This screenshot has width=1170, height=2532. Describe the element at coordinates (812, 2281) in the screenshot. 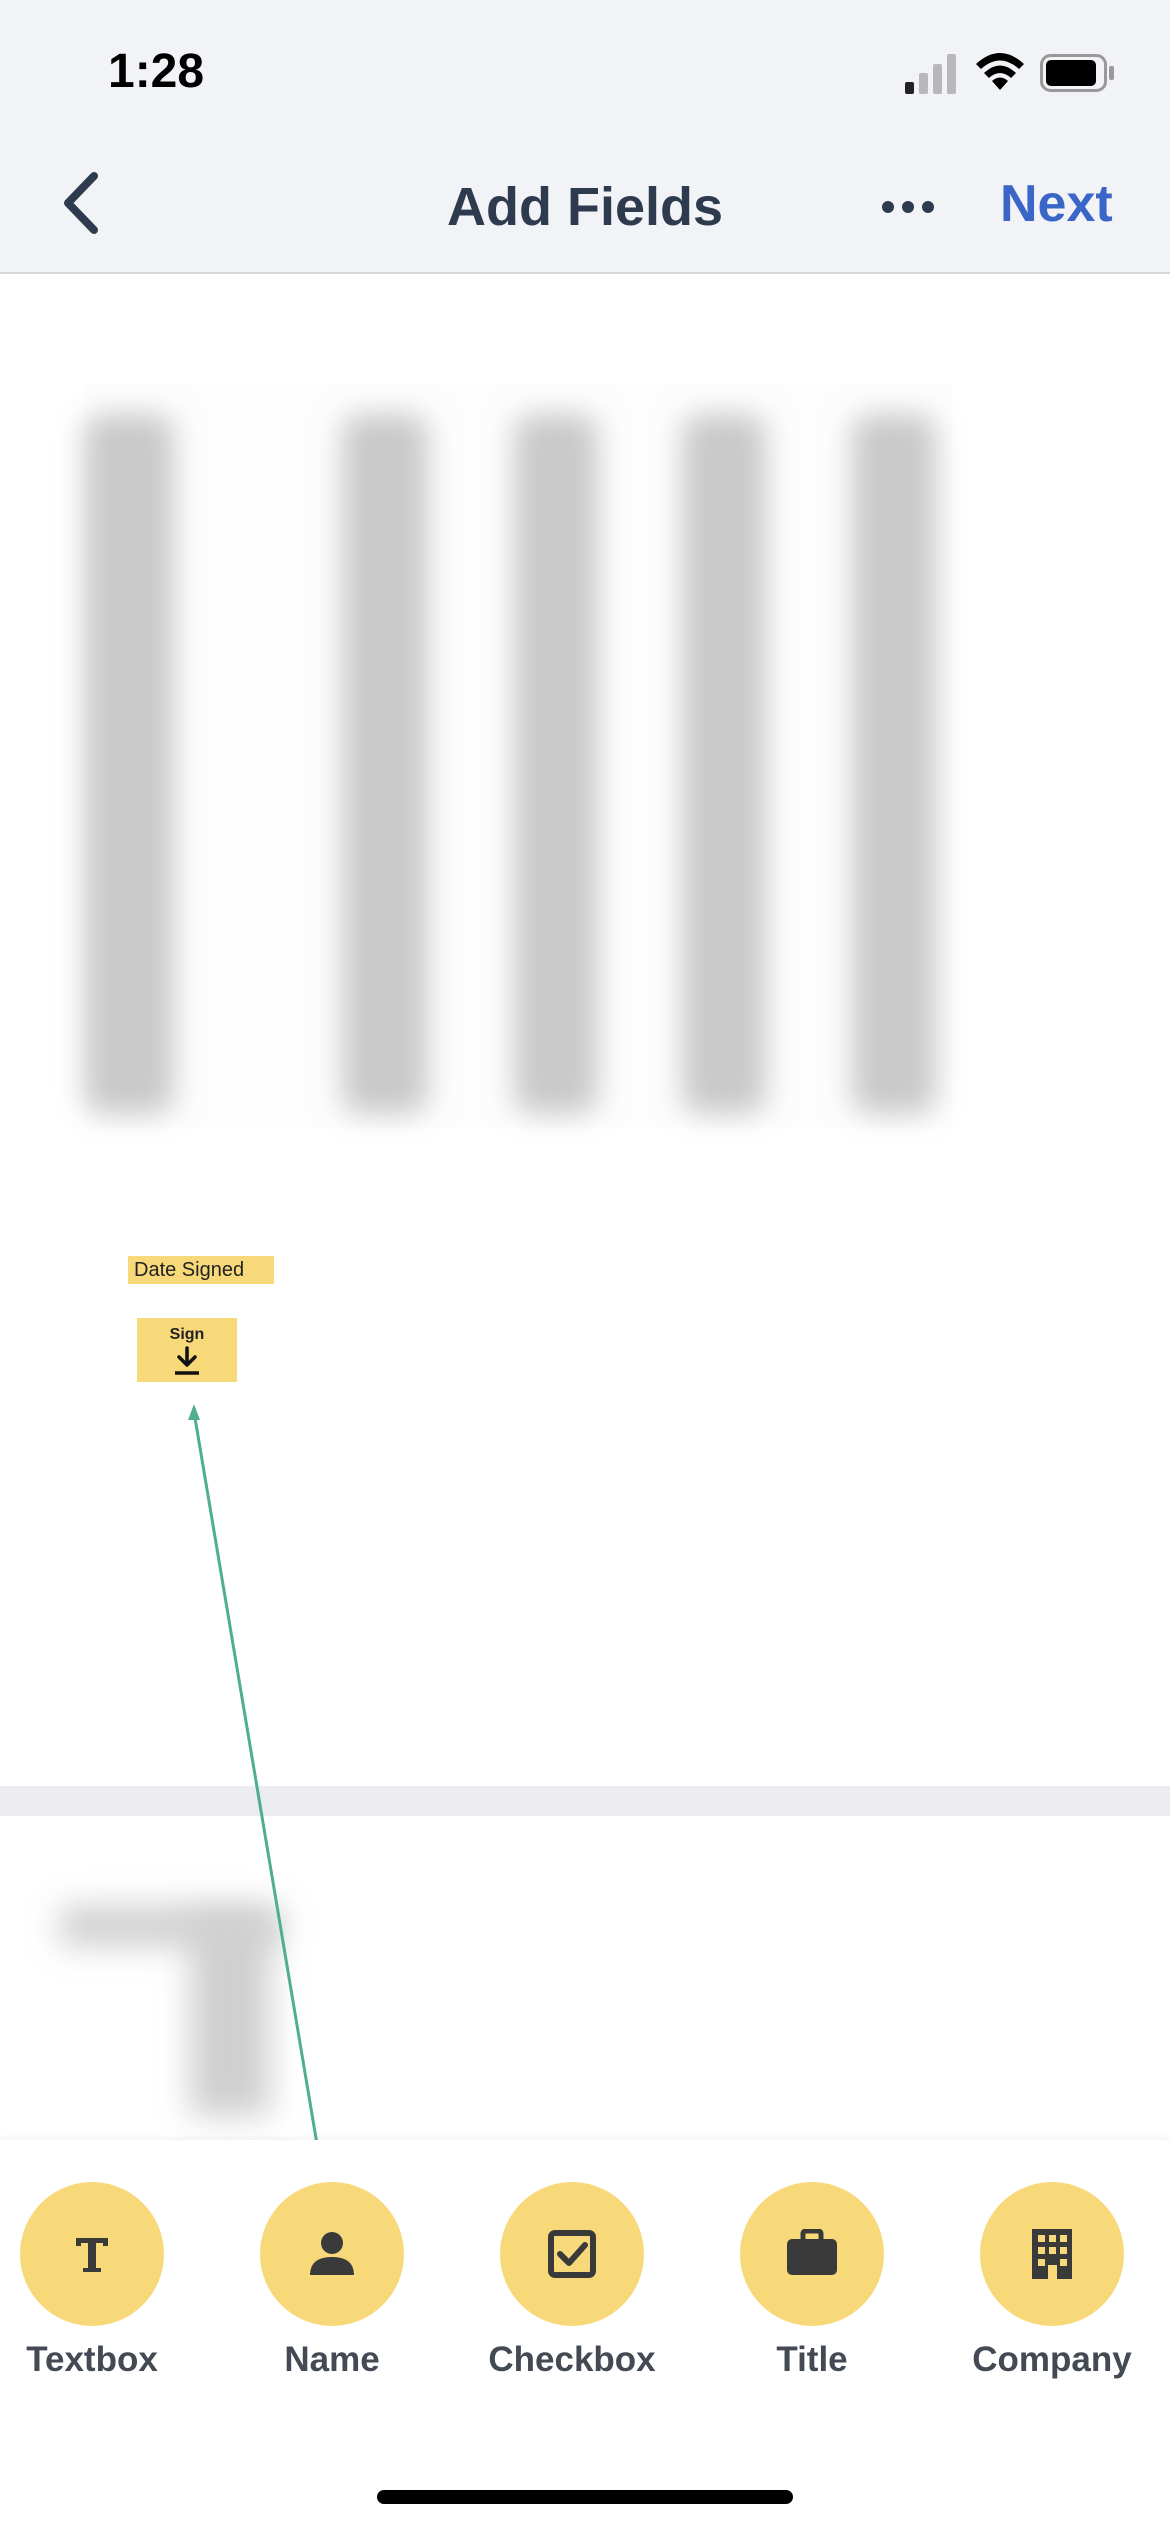

I see `title-tool-button: Title` at that location.